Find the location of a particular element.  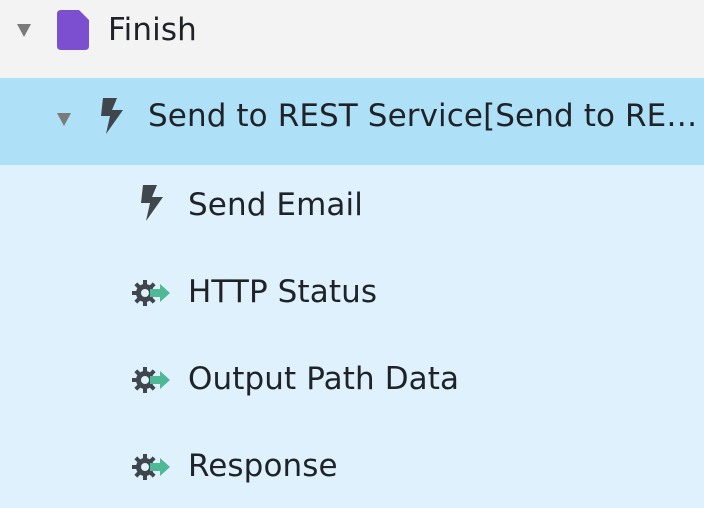

tree-node-label: HTTP Status is located at coordinates (283, 292).